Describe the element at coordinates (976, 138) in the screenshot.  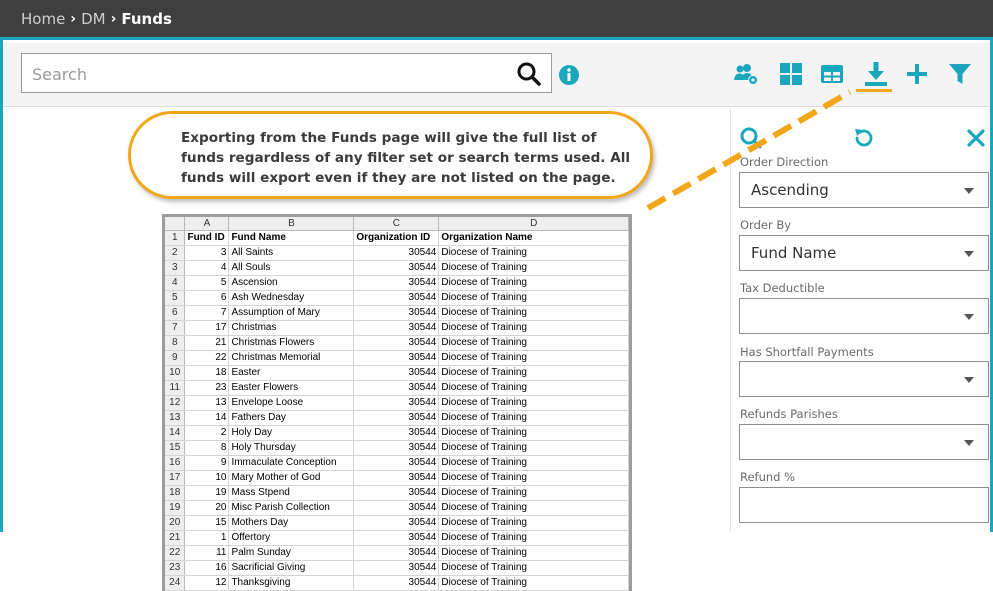
I see `close-icon` at that location.